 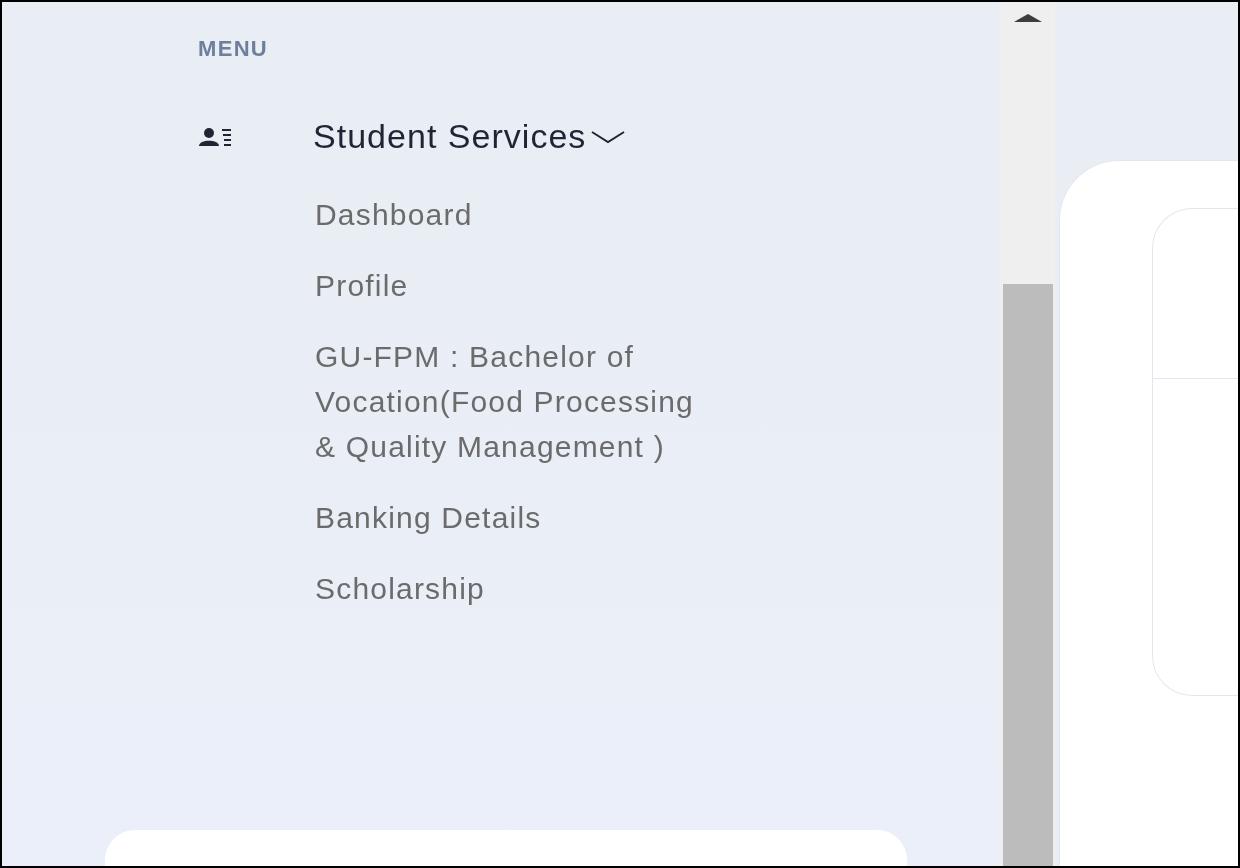 I want to click on menu-group: Student Services, so click(x=412, y=136).